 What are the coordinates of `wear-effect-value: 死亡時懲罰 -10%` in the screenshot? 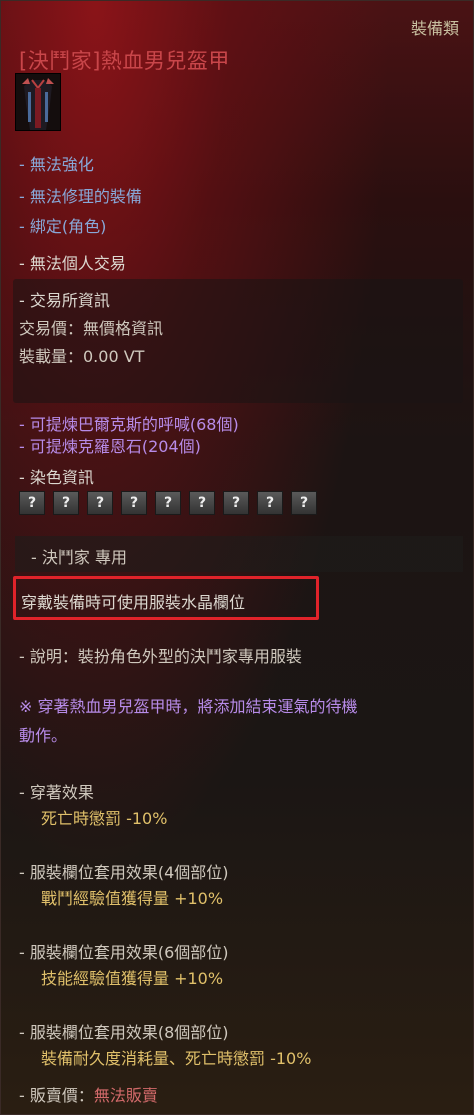 It's located at (104, 818).